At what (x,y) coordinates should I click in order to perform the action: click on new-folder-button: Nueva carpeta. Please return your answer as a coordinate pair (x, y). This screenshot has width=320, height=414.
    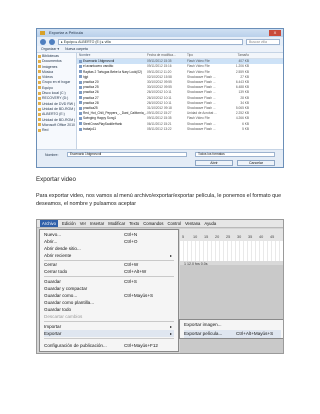
    Looking at the image, I should click on (76, 49).